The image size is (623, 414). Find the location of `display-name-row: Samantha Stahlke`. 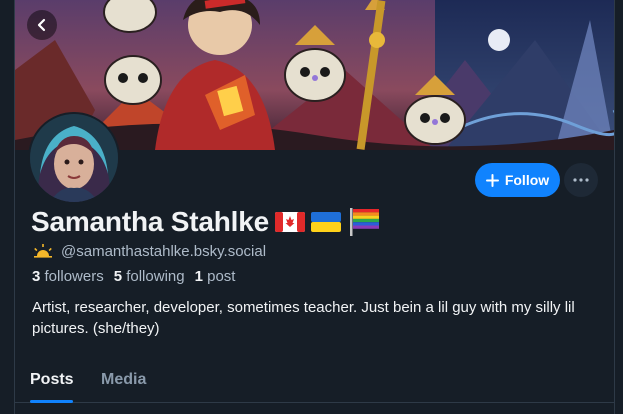

display-name-row: Samantha Stahlke is located at coordinates (206, 222).